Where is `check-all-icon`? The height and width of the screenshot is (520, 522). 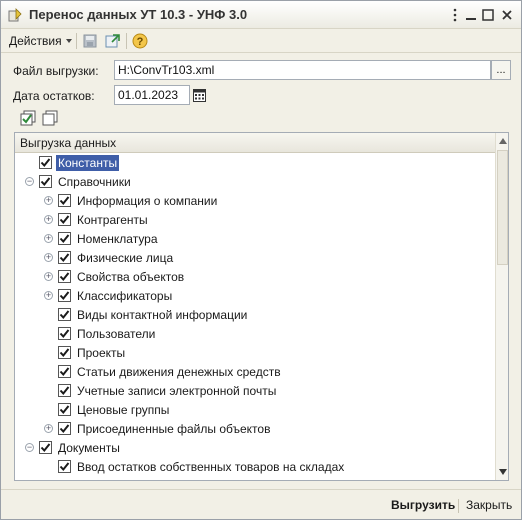
check-all-icon is located at coordinates (28, 119).